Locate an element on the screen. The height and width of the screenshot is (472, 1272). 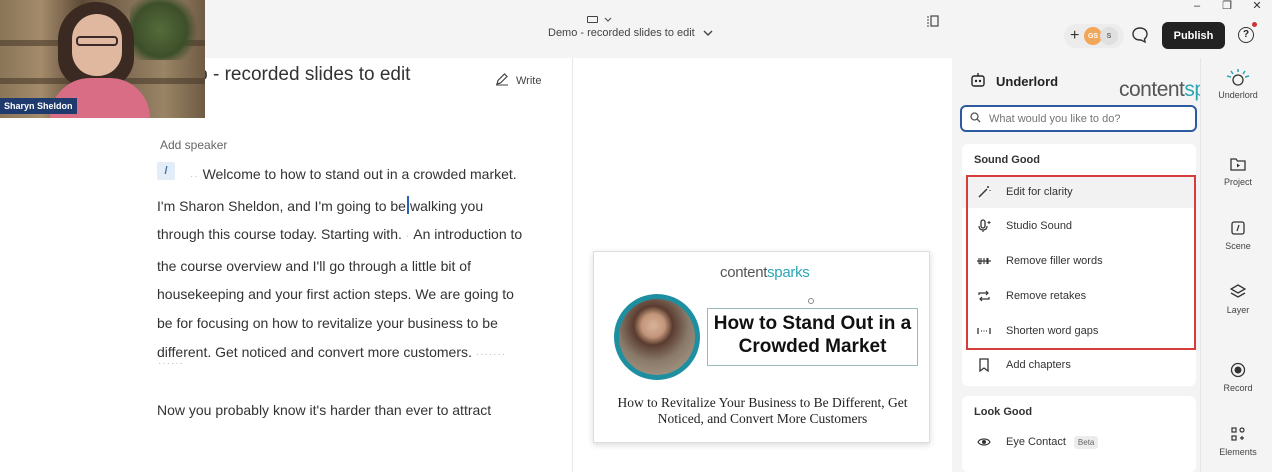
aspect-ratio-dropdown is located at coordinates (599, 19).